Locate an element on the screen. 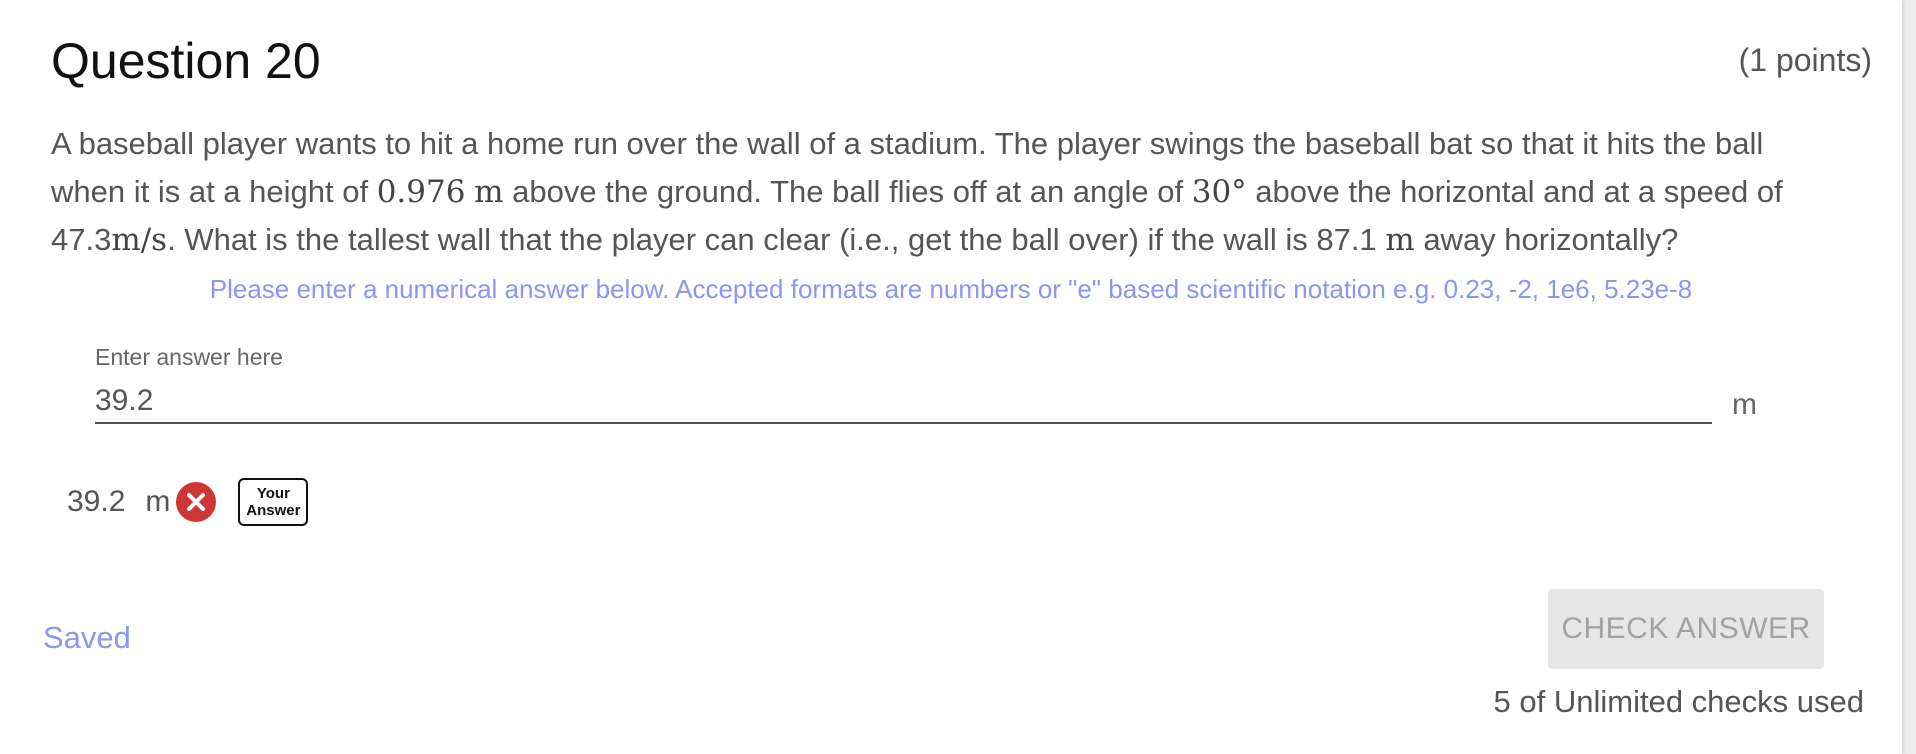  height-unit: m is located at coordinates (489, 192).